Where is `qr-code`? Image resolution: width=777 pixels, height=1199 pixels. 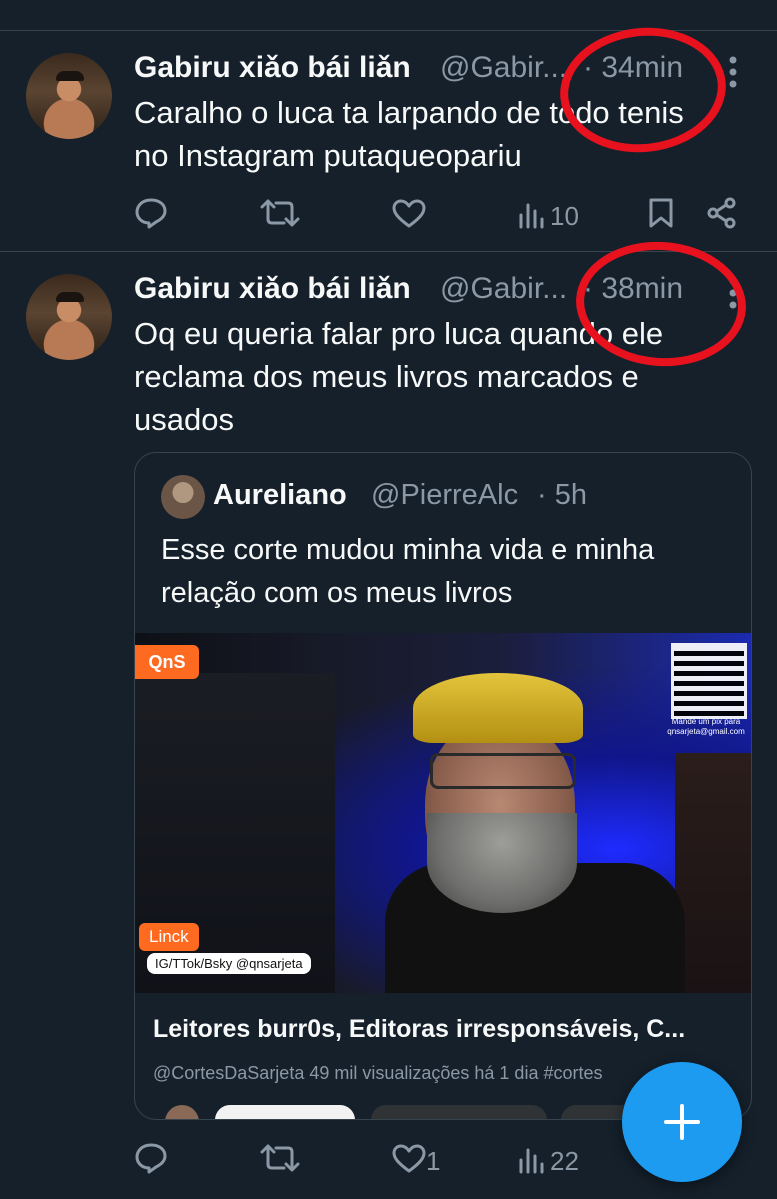 qr-code is located at coordinates (709, 681).